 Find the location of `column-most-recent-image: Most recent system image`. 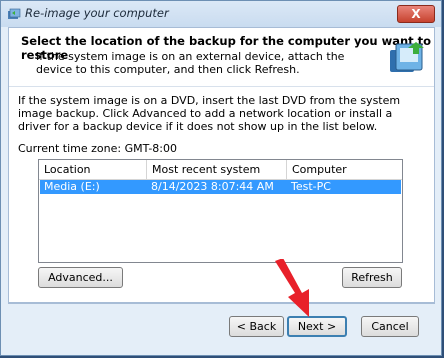

column-most-recent-image: Most recent system image is located at coordinates (217, 177).